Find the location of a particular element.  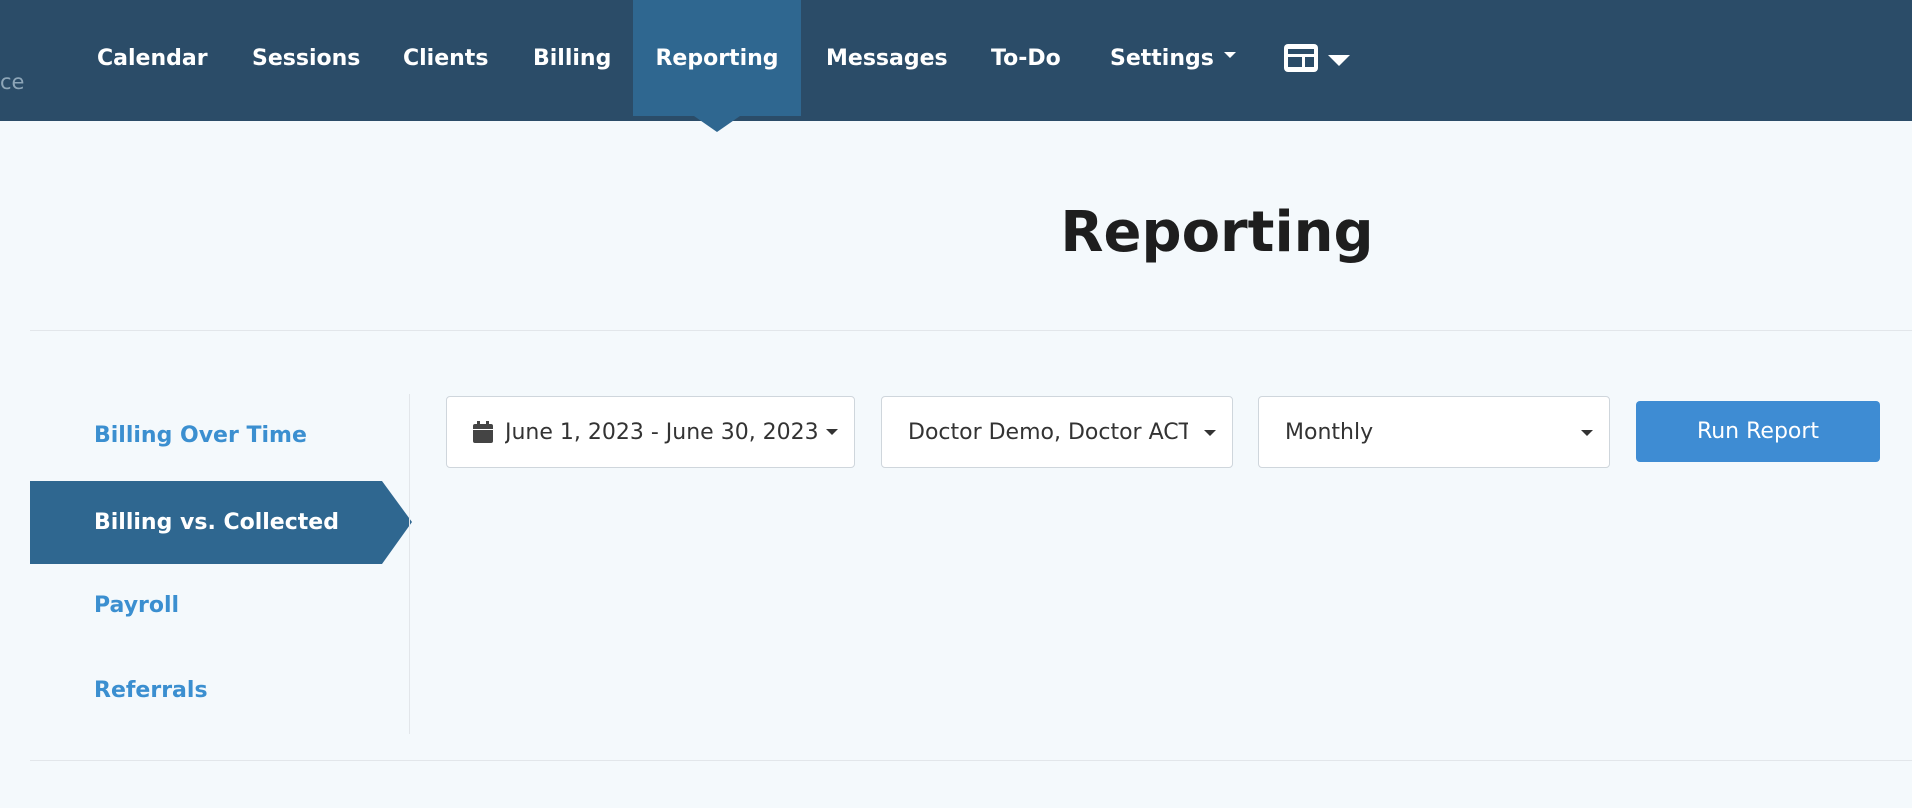

nav-item-todo: To-Do is located at coordinates (1026, 58).